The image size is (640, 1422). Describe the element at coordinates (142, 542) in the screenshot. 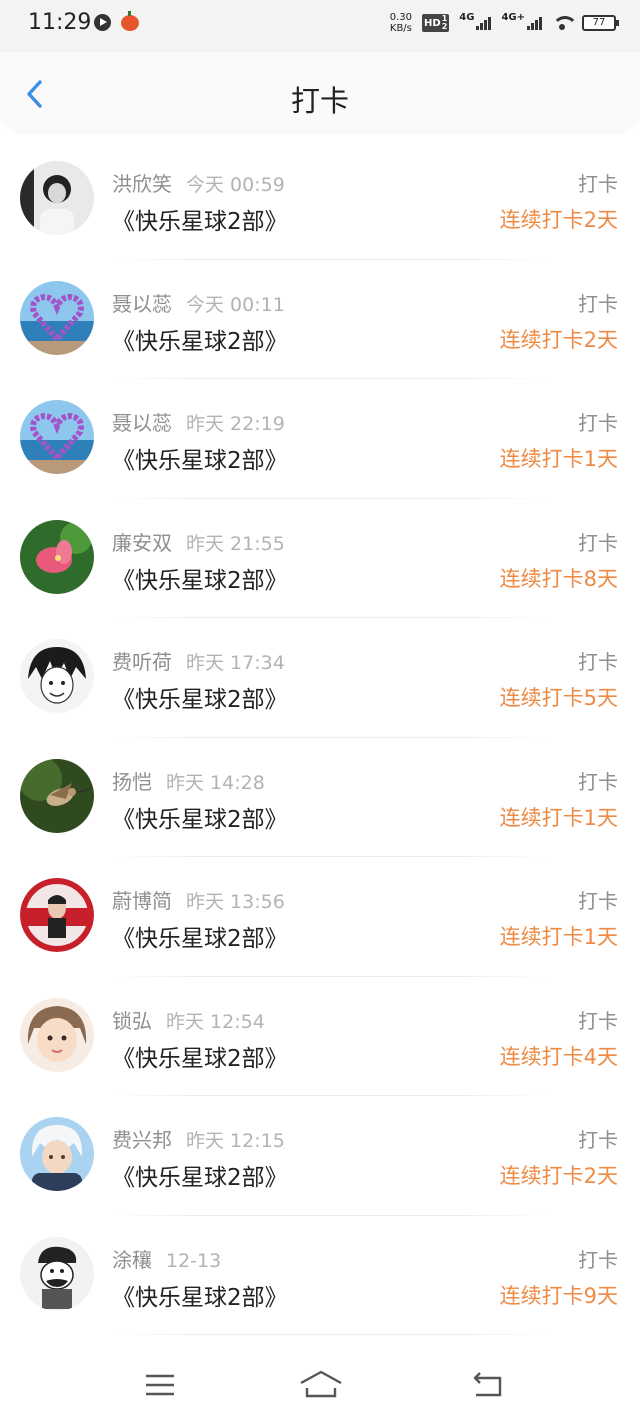

I see `user-name: 廉安双` at that location.